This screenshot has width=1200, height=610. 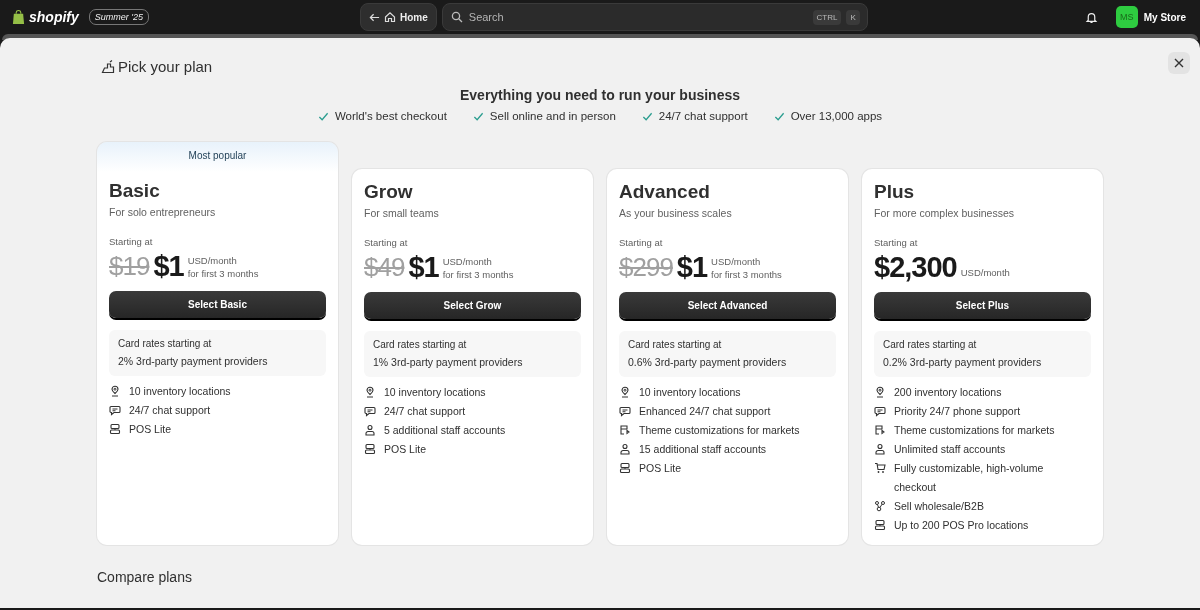 I want to click on bell-icon, so click(x=1091, y=17).